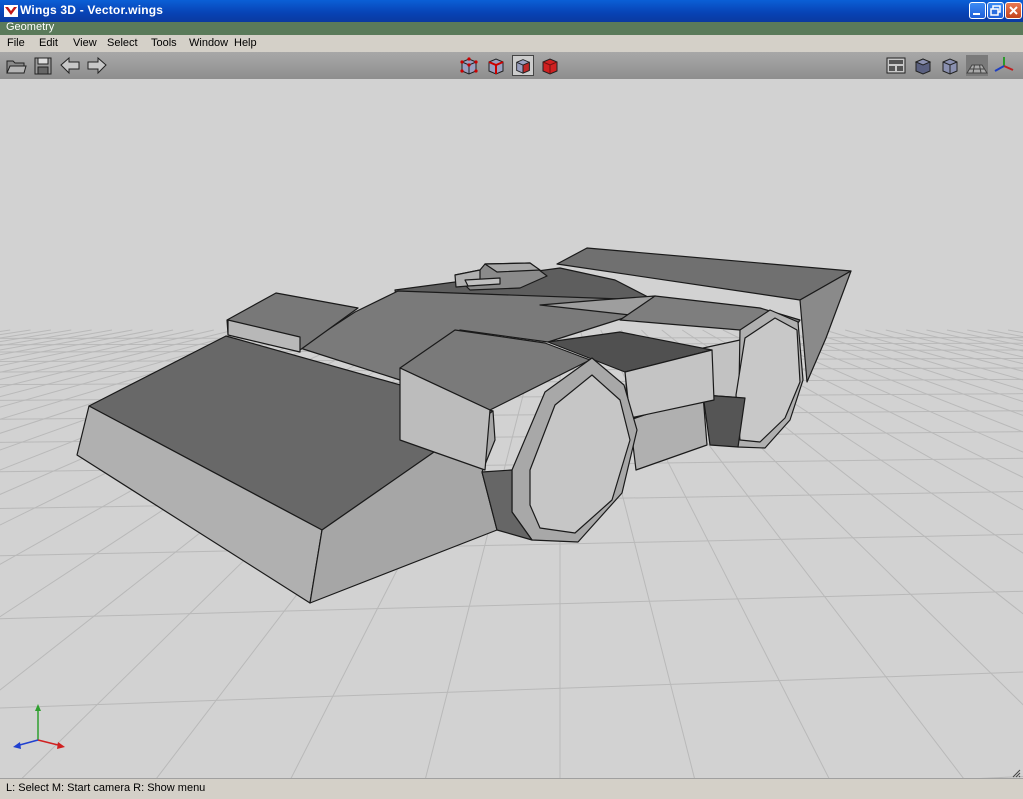  I want to click on status-text: L: Select M: Start camera R: Show menu, so click(106, 788).